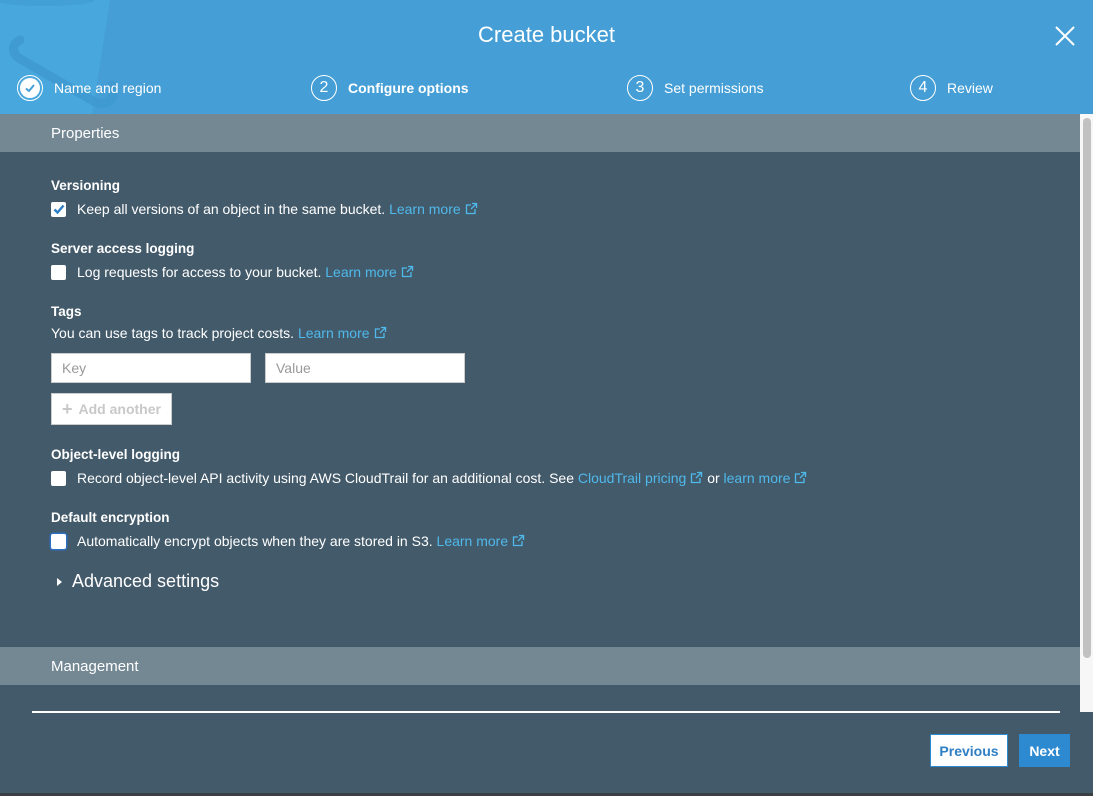  I want to click on step-label: Configure options, so click(408, 88).